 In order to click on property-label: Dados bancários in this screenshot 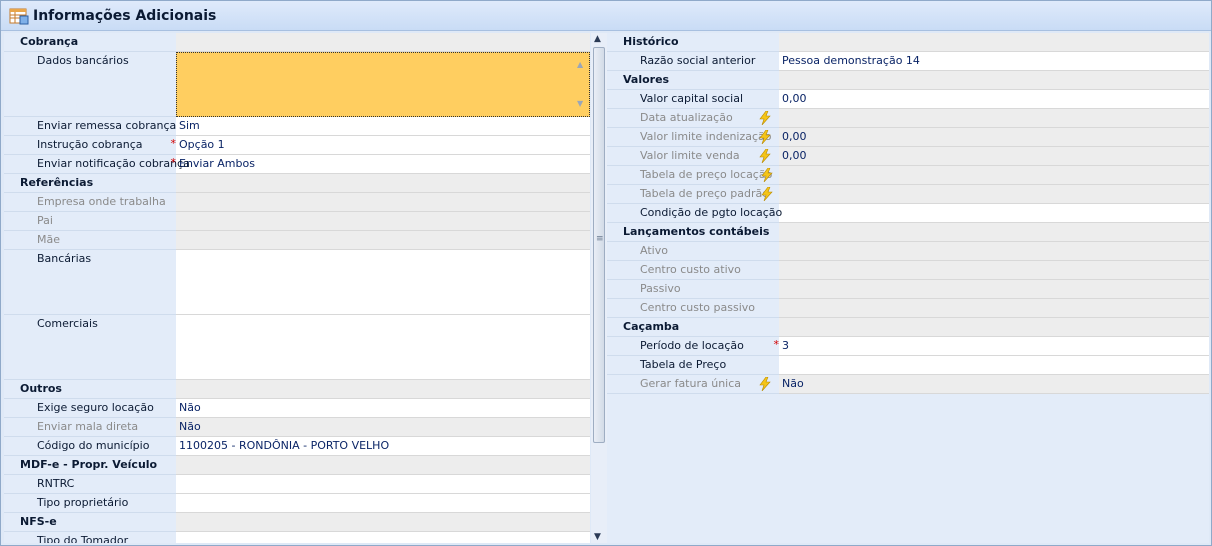, I will do `click(90, 84)`.